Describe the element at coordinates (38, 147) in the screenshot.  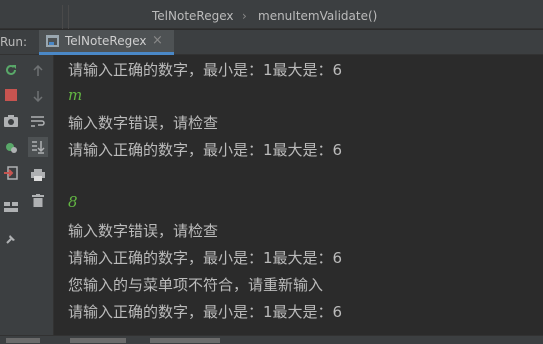
I see `scroll-to-end-icon` at that location.